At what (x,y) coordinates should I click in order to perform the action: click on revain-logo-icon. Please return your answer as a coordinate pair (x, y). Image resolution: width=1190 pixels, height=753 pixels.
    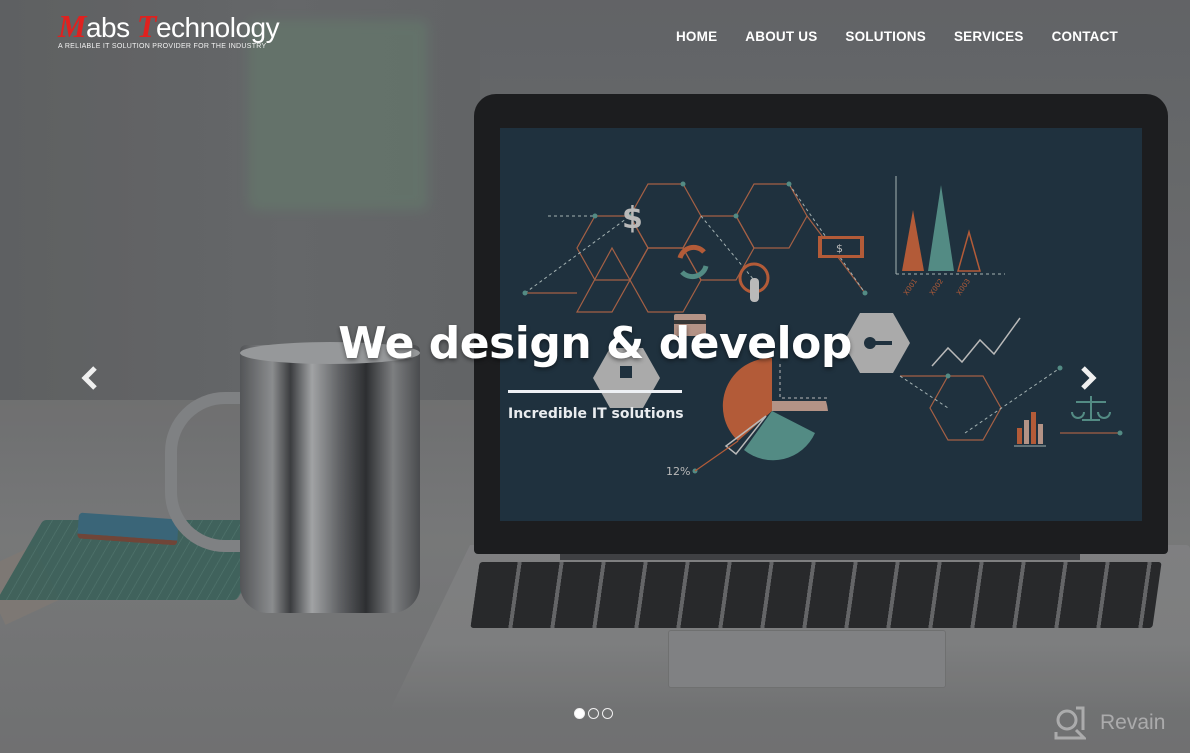
    Looking at the image, I should click on (1070, 723).